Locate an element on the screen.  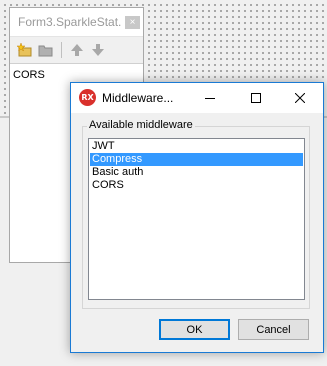
cancel-button: Cancel is located at coordinates (273, 329).